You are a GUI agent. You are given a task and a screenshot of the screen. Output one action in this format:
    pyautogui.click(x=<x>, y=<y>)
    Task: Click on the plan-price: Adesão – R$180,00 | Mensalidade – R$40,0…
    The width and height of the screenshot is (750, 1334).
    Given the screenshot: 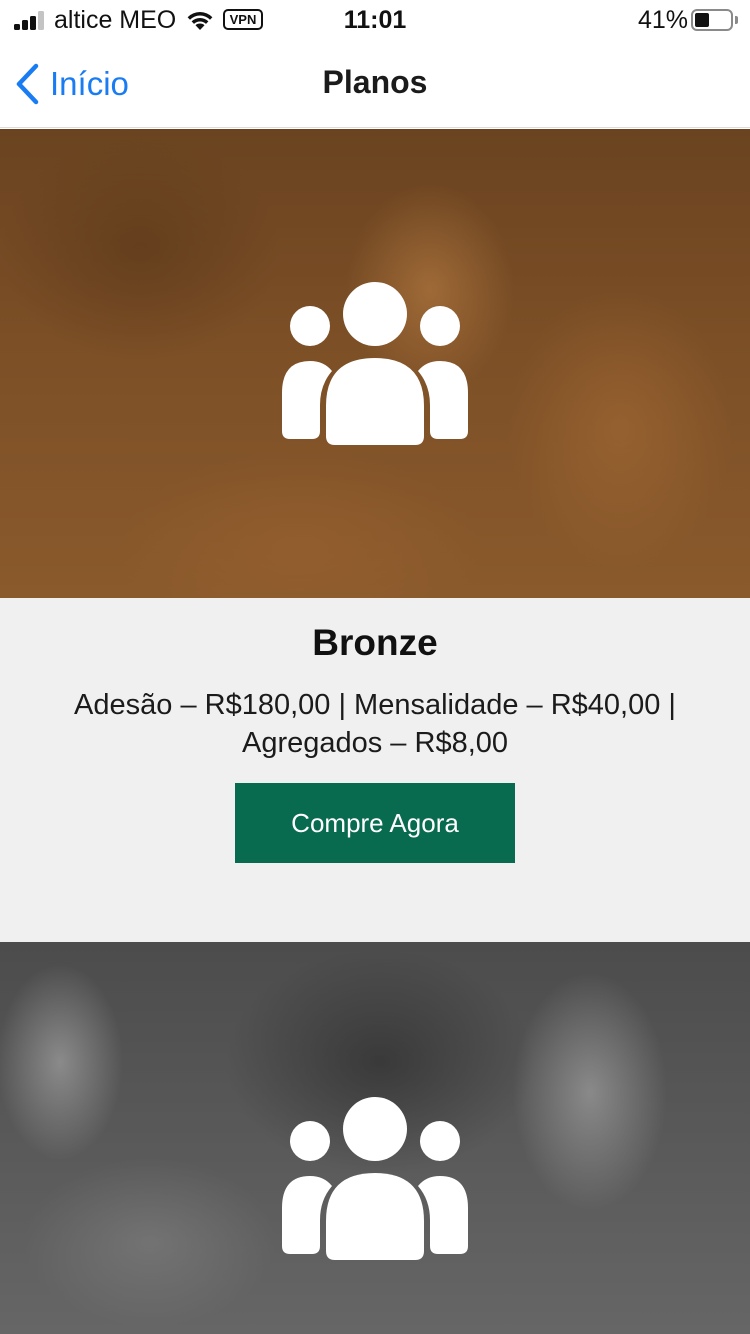 What is the action you would take?
    pyautogui.click(x=375, y=724)
    